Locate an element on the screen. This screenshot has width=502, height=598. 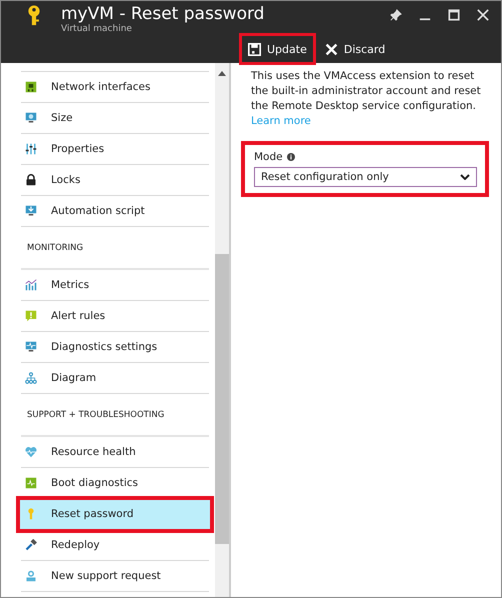
book-pulse-icon is located at coordinates (31, 483).